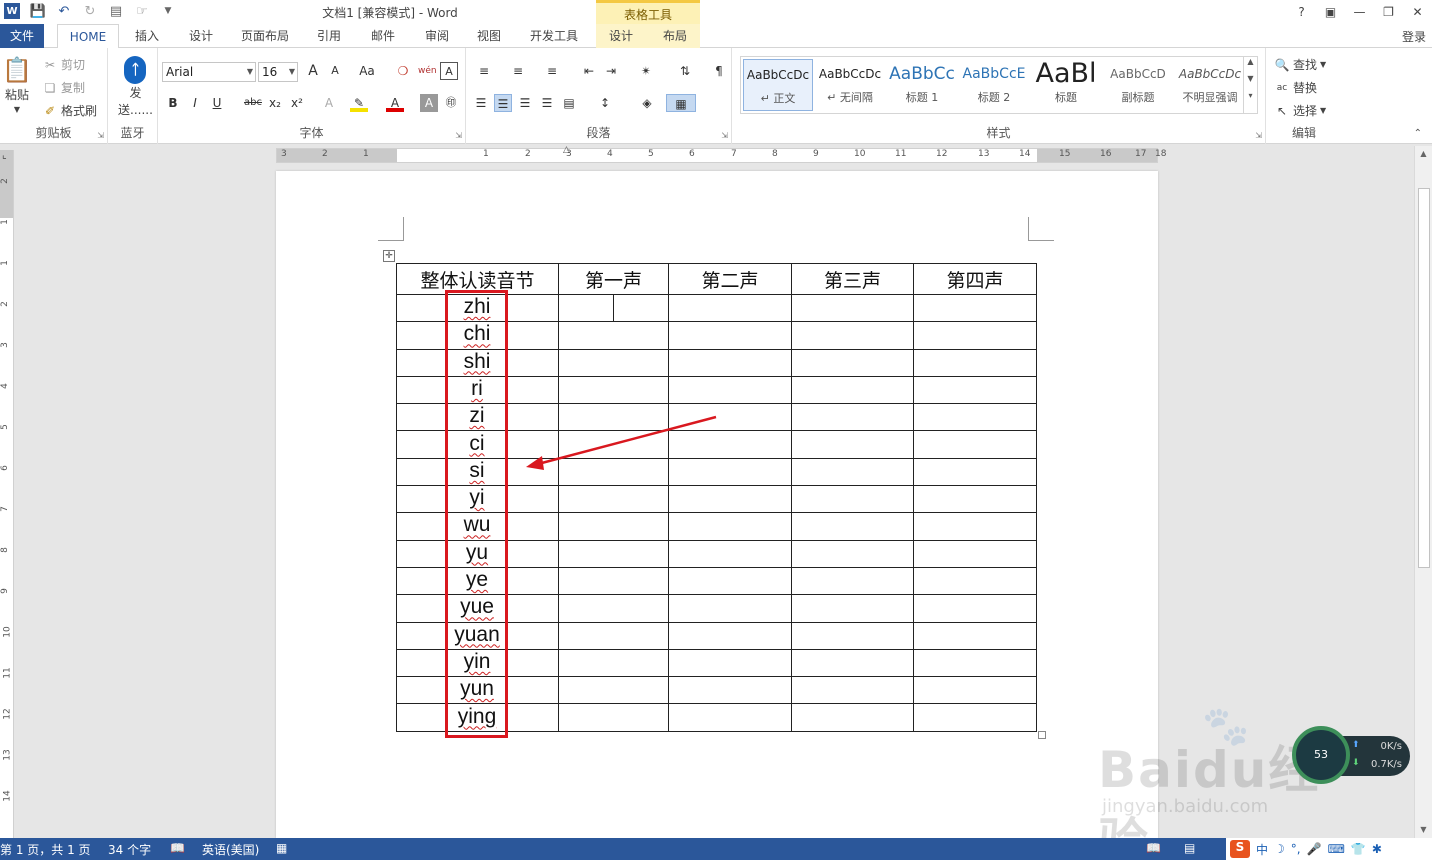  I want to click on restore-button: ❐, so click(1388, 12).